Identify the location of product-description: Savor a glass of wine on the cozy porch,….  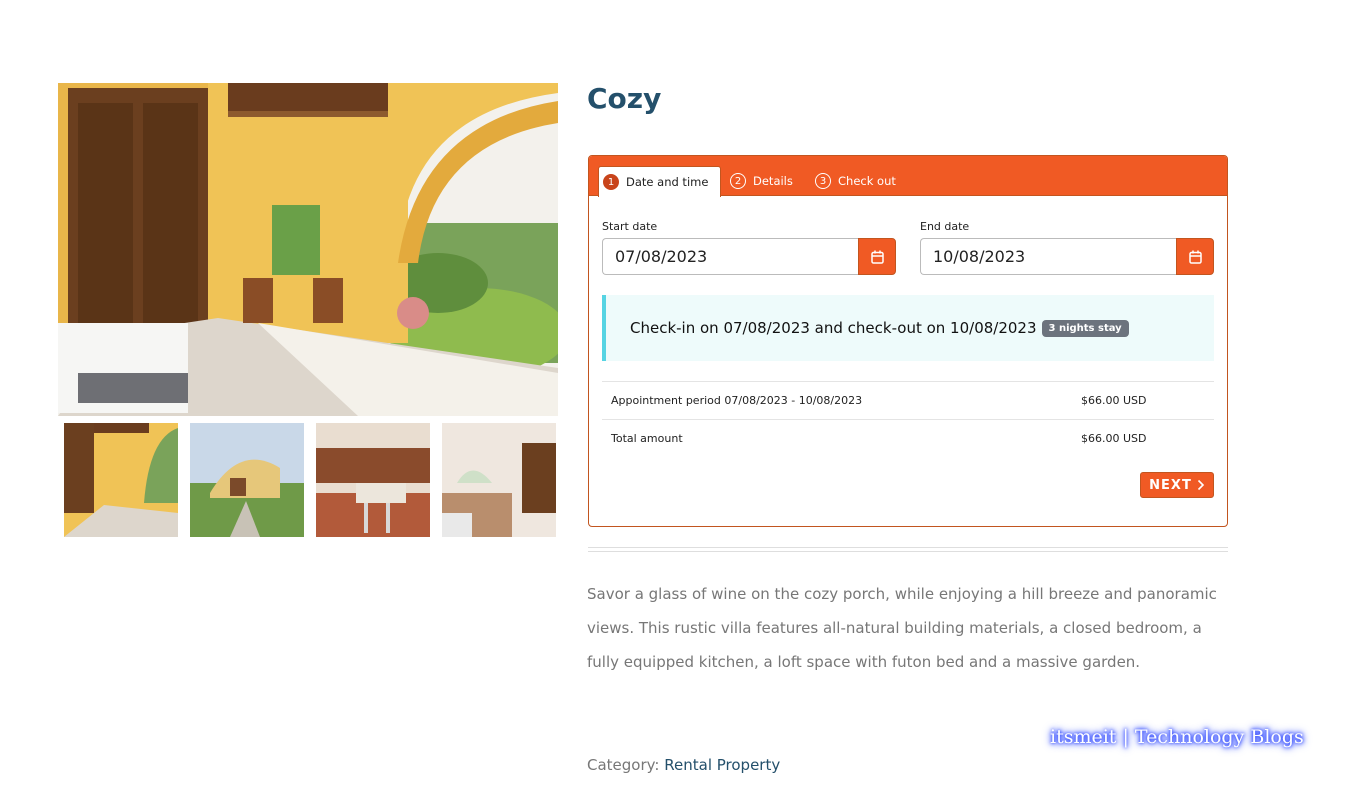
(902, 628).